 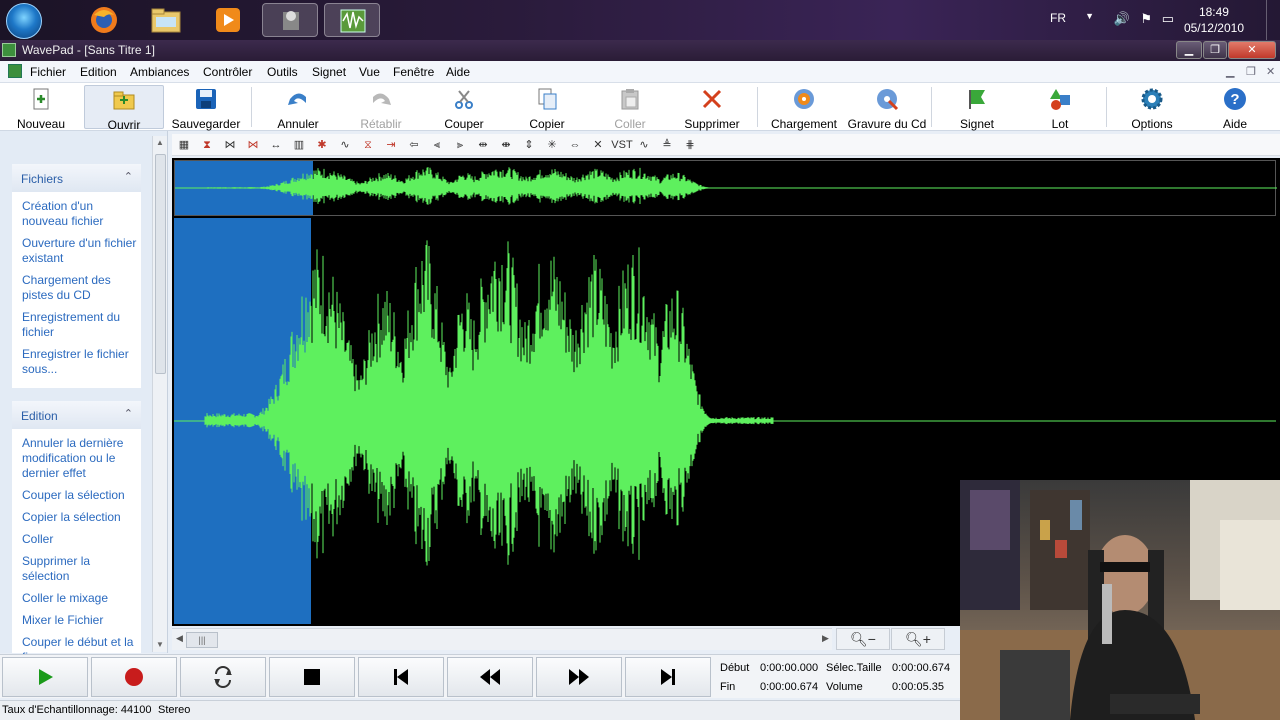 I want to click on waveform-overview, so click(x=725, y=188).